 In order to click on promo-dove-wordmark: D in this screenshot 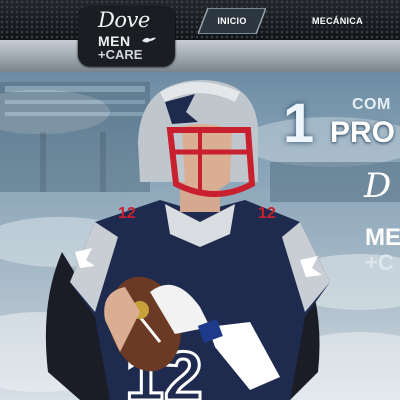, I will do `click(378, 186)`.